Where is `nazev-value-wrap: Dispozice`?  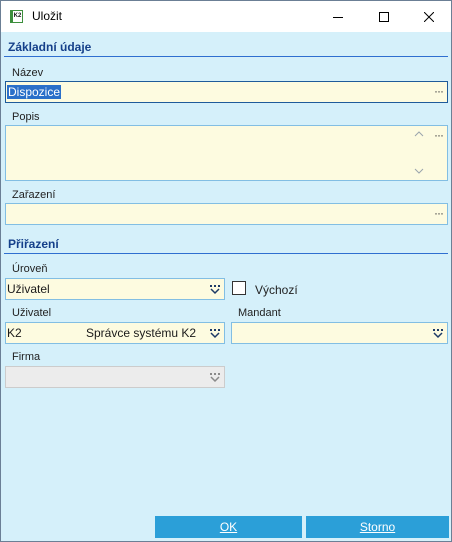
nazev-value-wrap: Dispozice is located at coordinates (34, 92).